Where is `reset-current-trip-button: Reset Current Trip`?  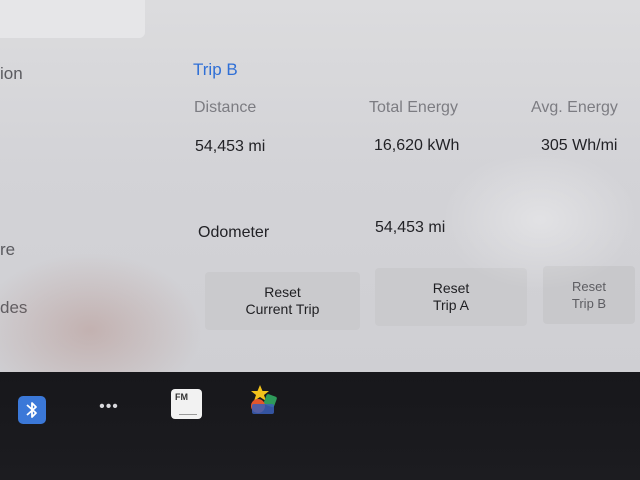
reset-current-trip-button: Reset Current Trip is located at coordinates (282, 301).